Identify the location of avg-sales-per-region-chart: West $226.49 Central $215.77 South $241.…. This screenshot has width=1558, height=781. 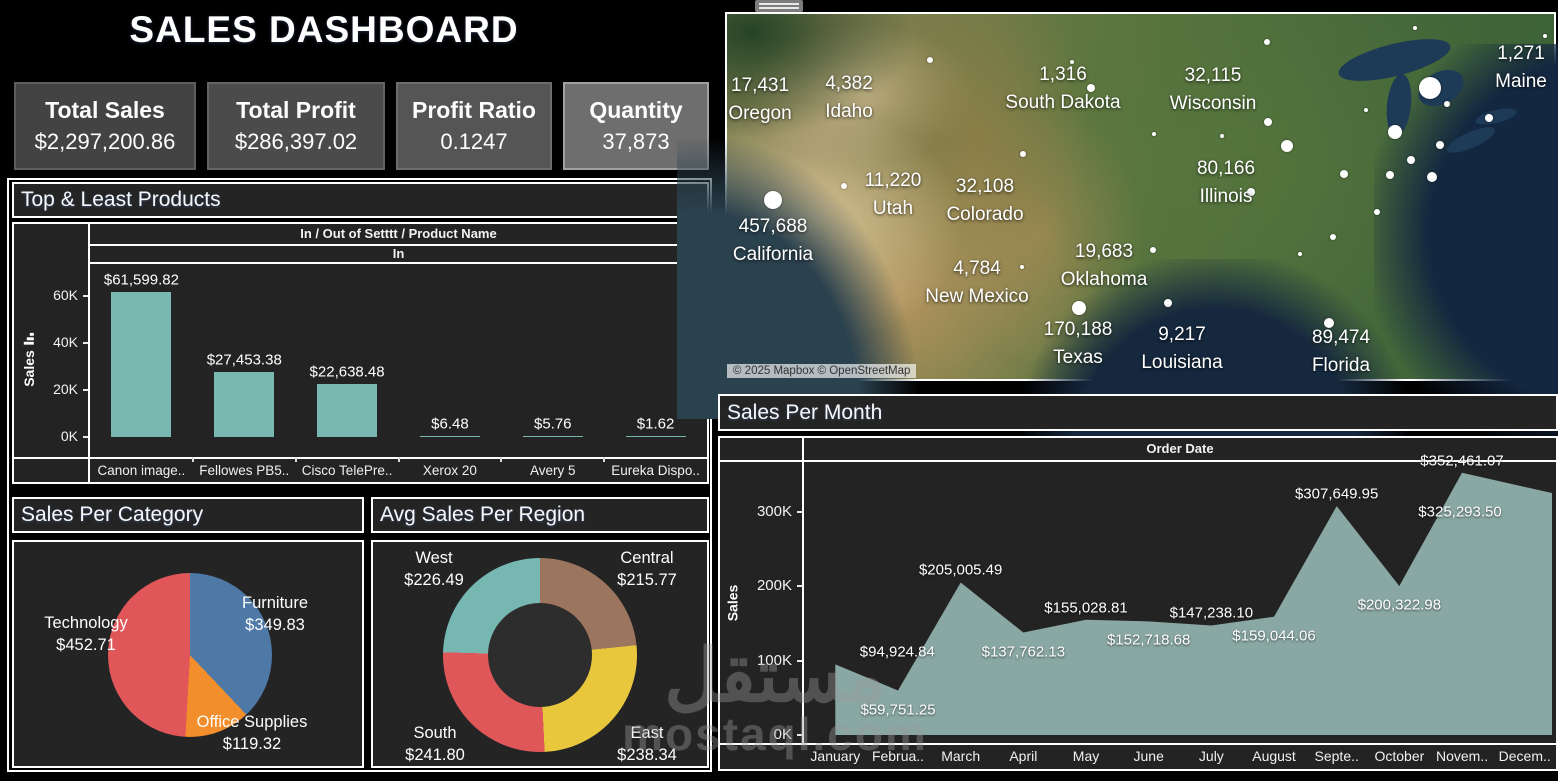
(540, 654).